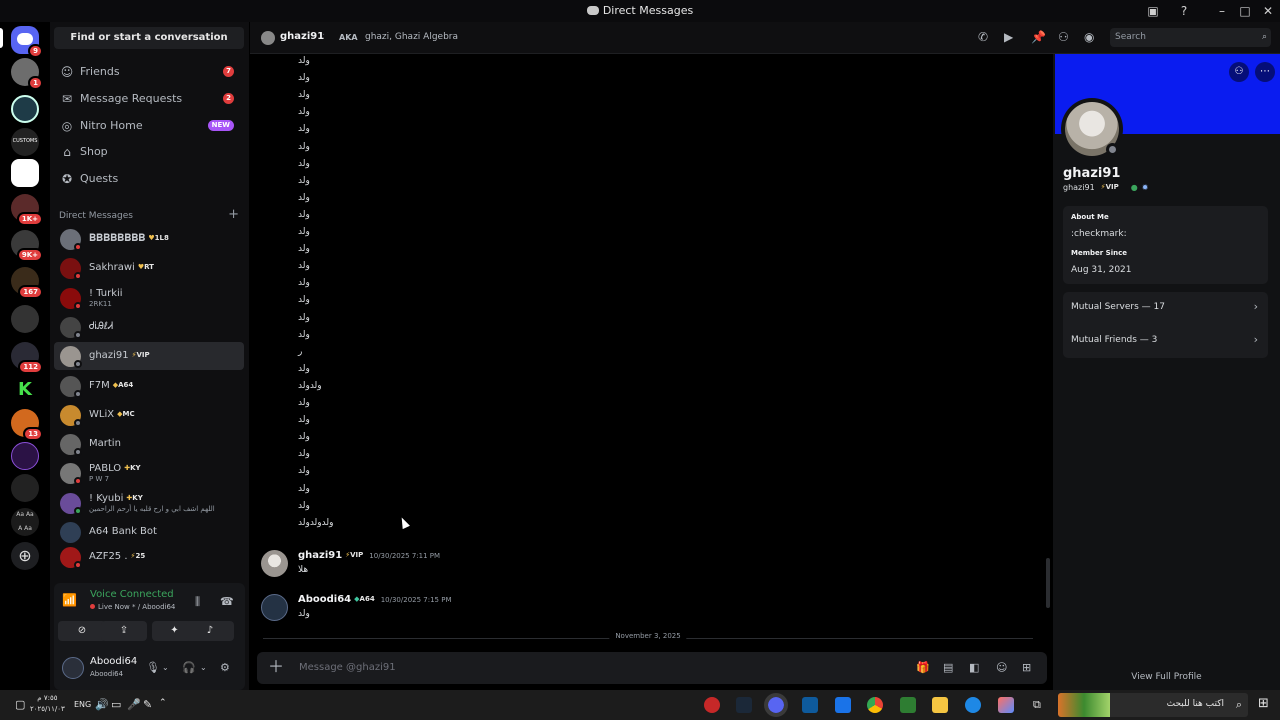 The width and height of the screenshot is (1280, 720). I want to click on task-view-icon: ⧉, so click(1037, 705).